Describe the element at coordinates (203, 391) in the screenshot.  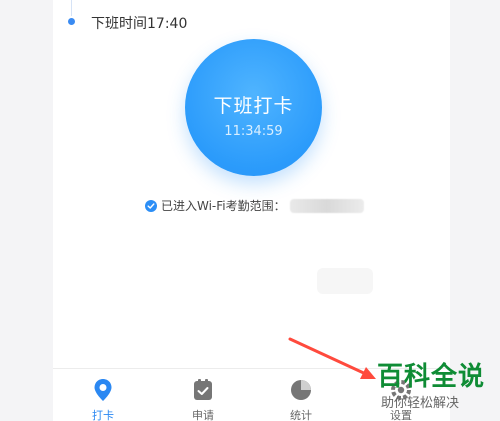
I see `clipboard-check-icon` at that location.